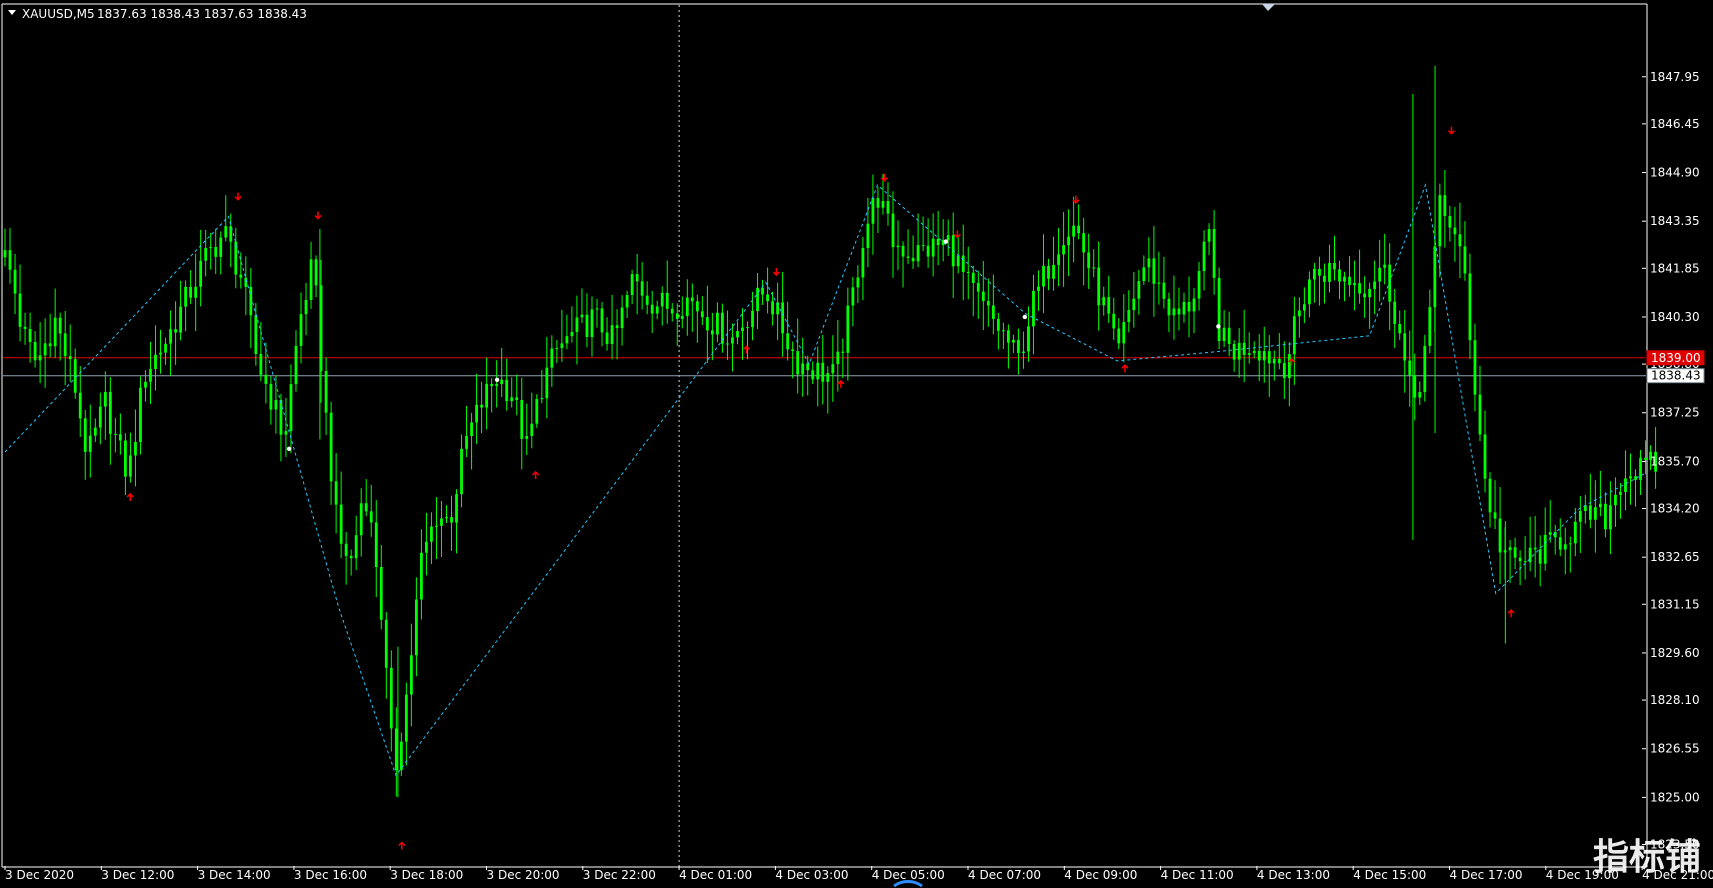  Describe the element at coordinates (39, 875) in the screenshot. I see `x-tick-label: 3 Dec 2020` at that location.